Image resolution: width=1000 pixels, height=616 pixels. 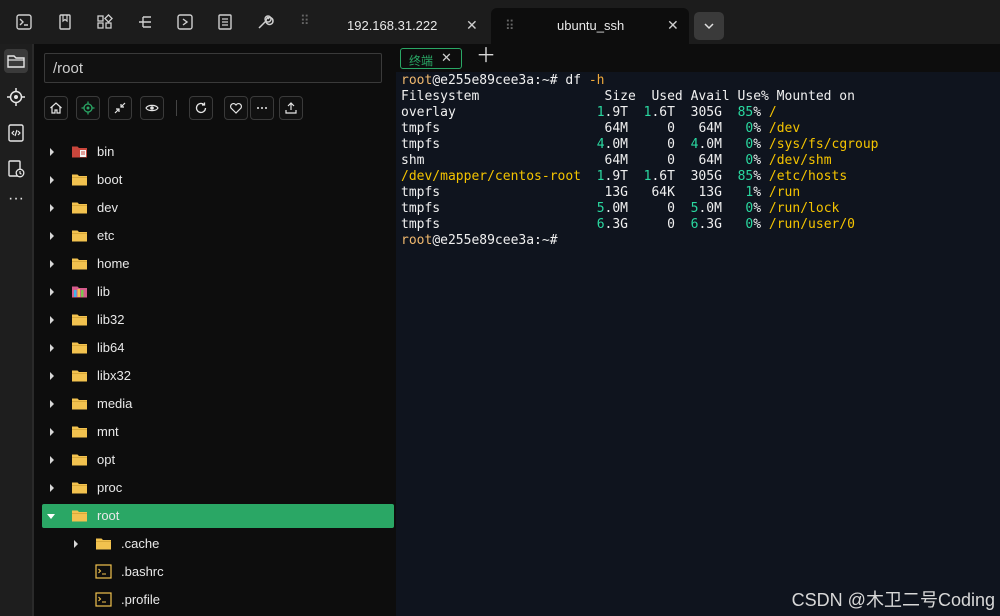 I want to click on locate-icon, so click(x=16, y=97).